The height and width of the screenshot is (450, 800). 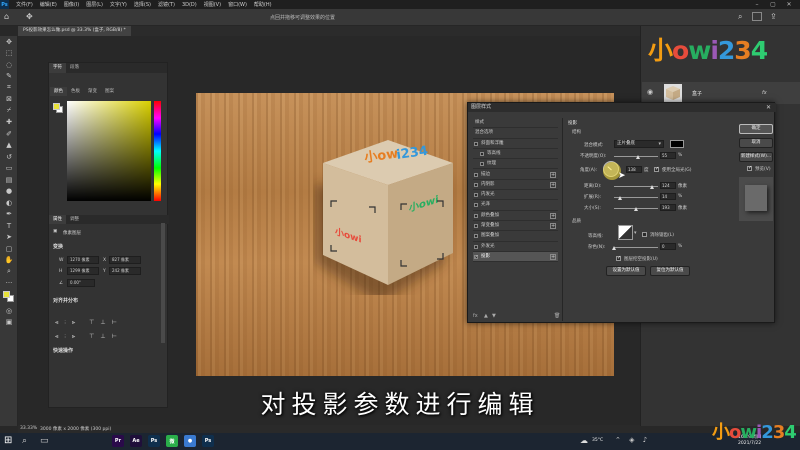 What do you see at coordinates (9, 311) in the screenshot?
I see `quick-mask-icon: ◎` at bounding box center [9, 311].